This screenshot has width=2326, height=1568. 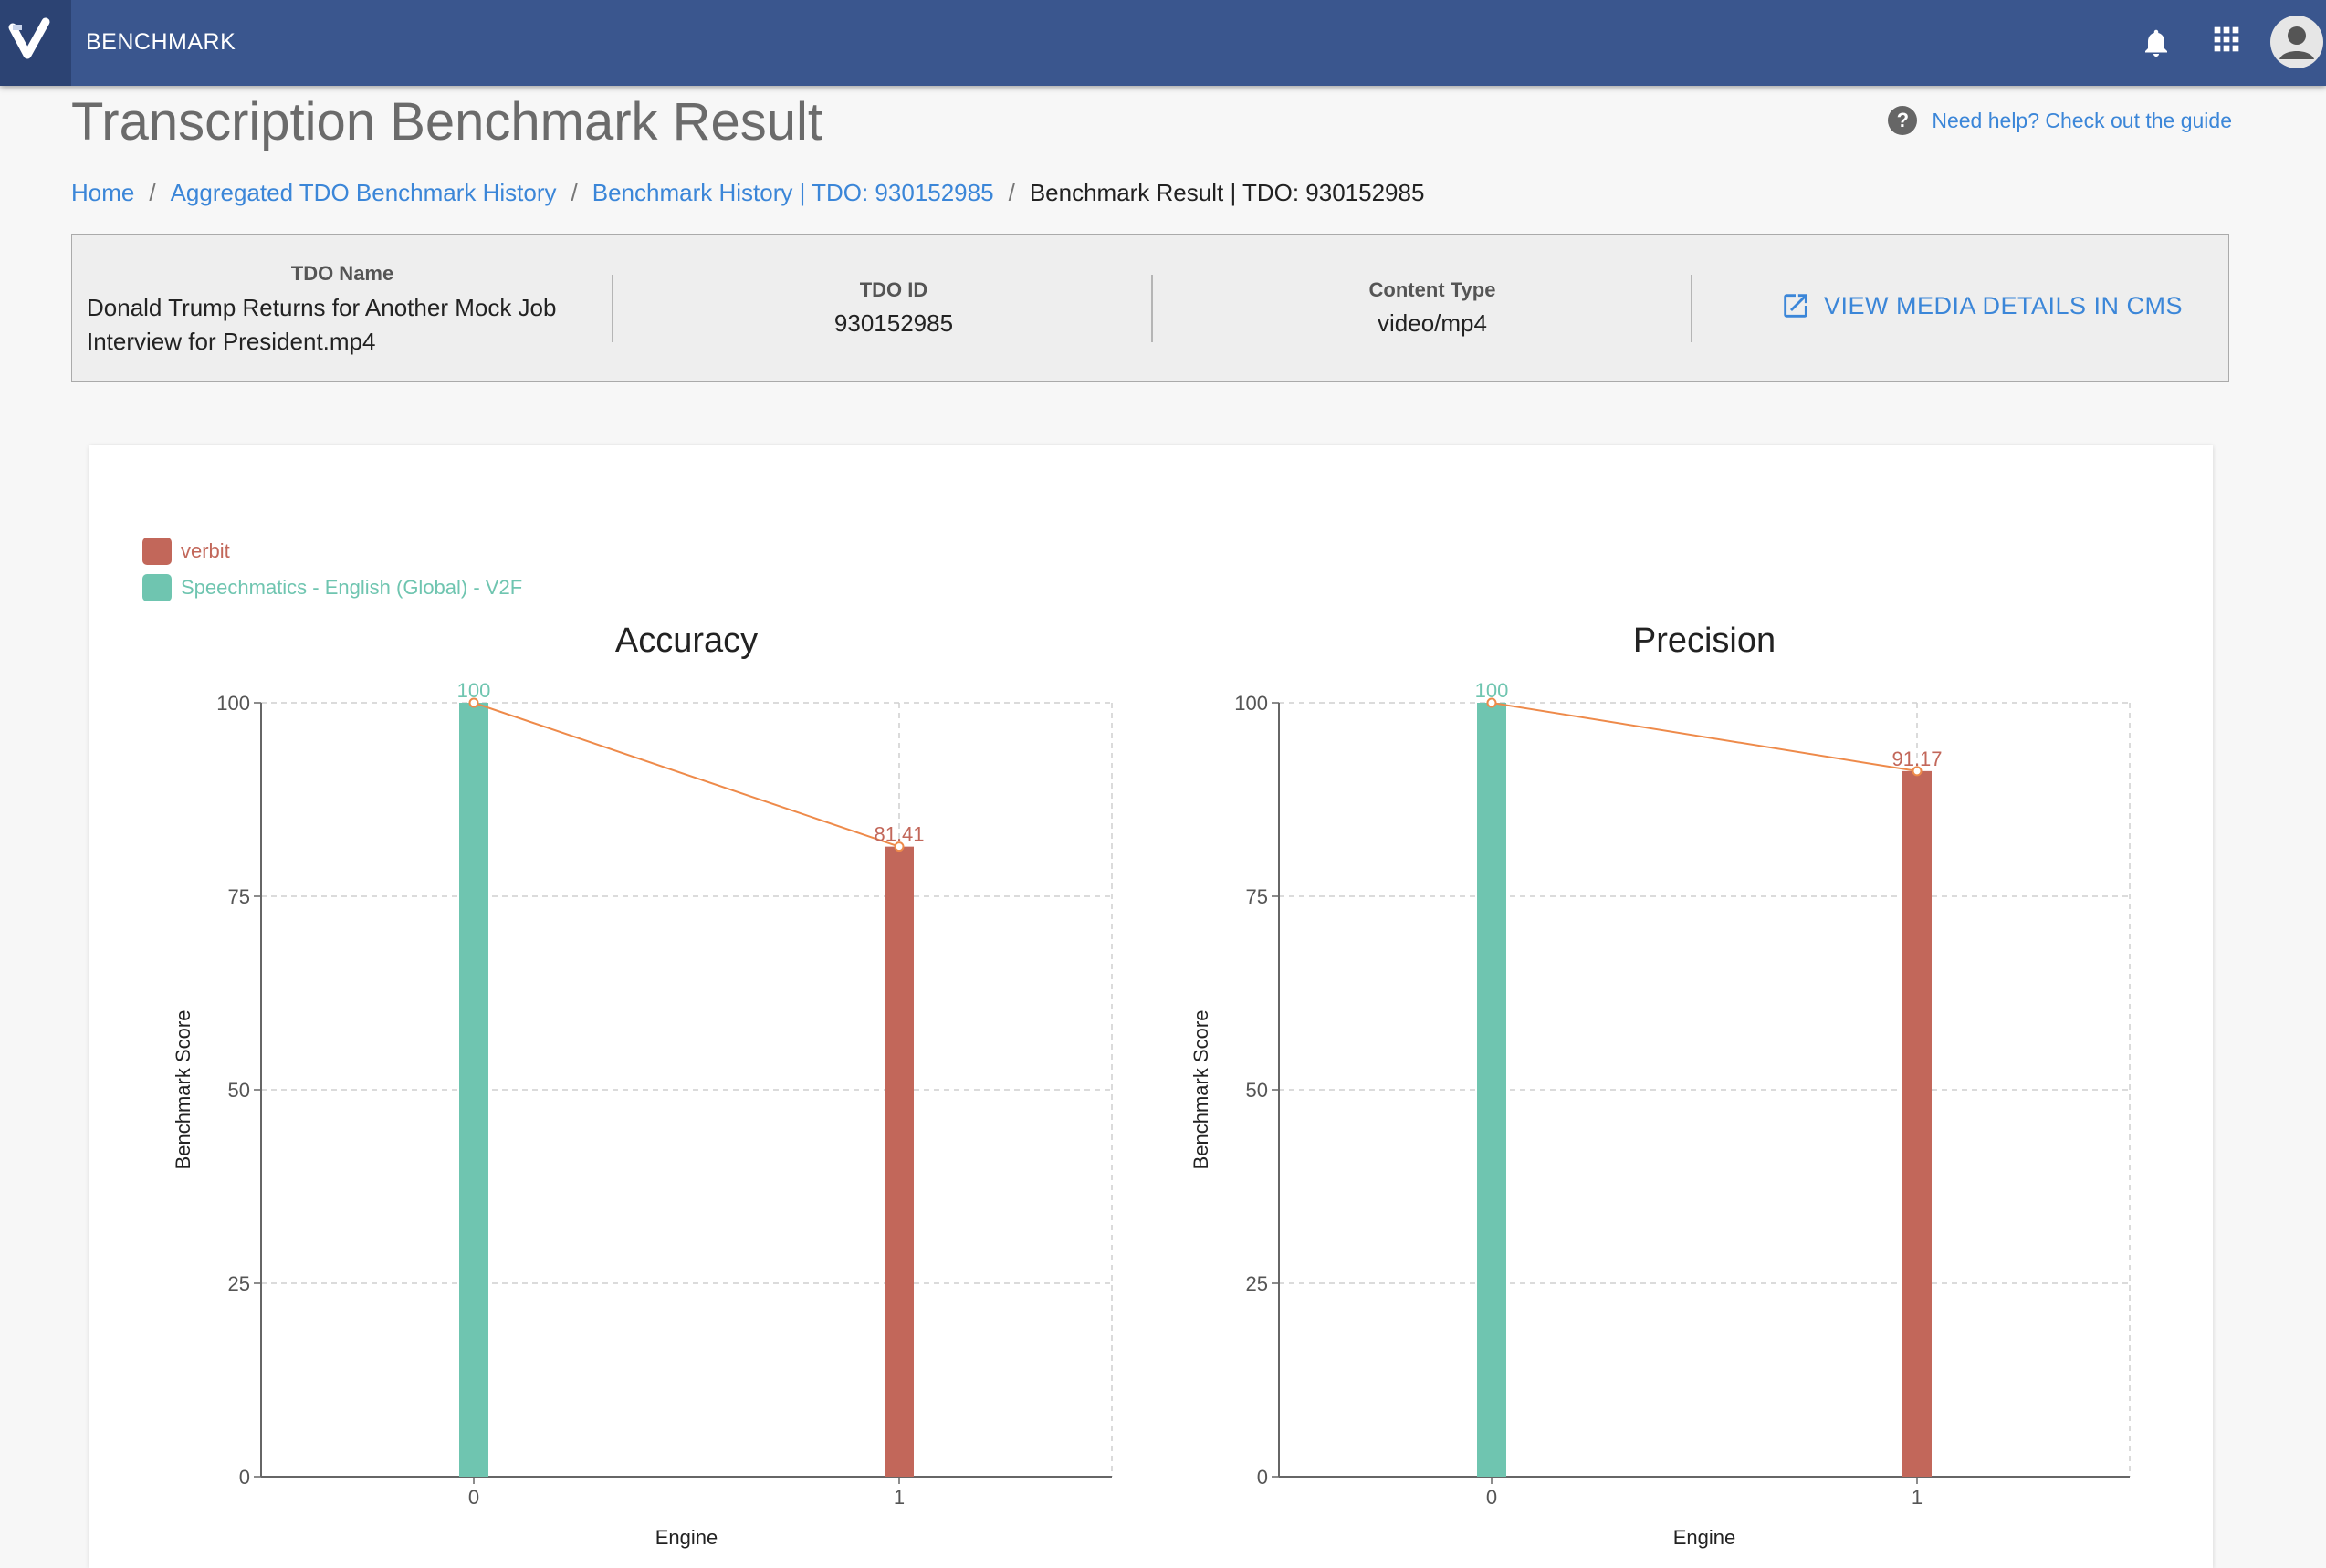 I want to click on app-name: BENCHMARK, so click(x=161, y=42).